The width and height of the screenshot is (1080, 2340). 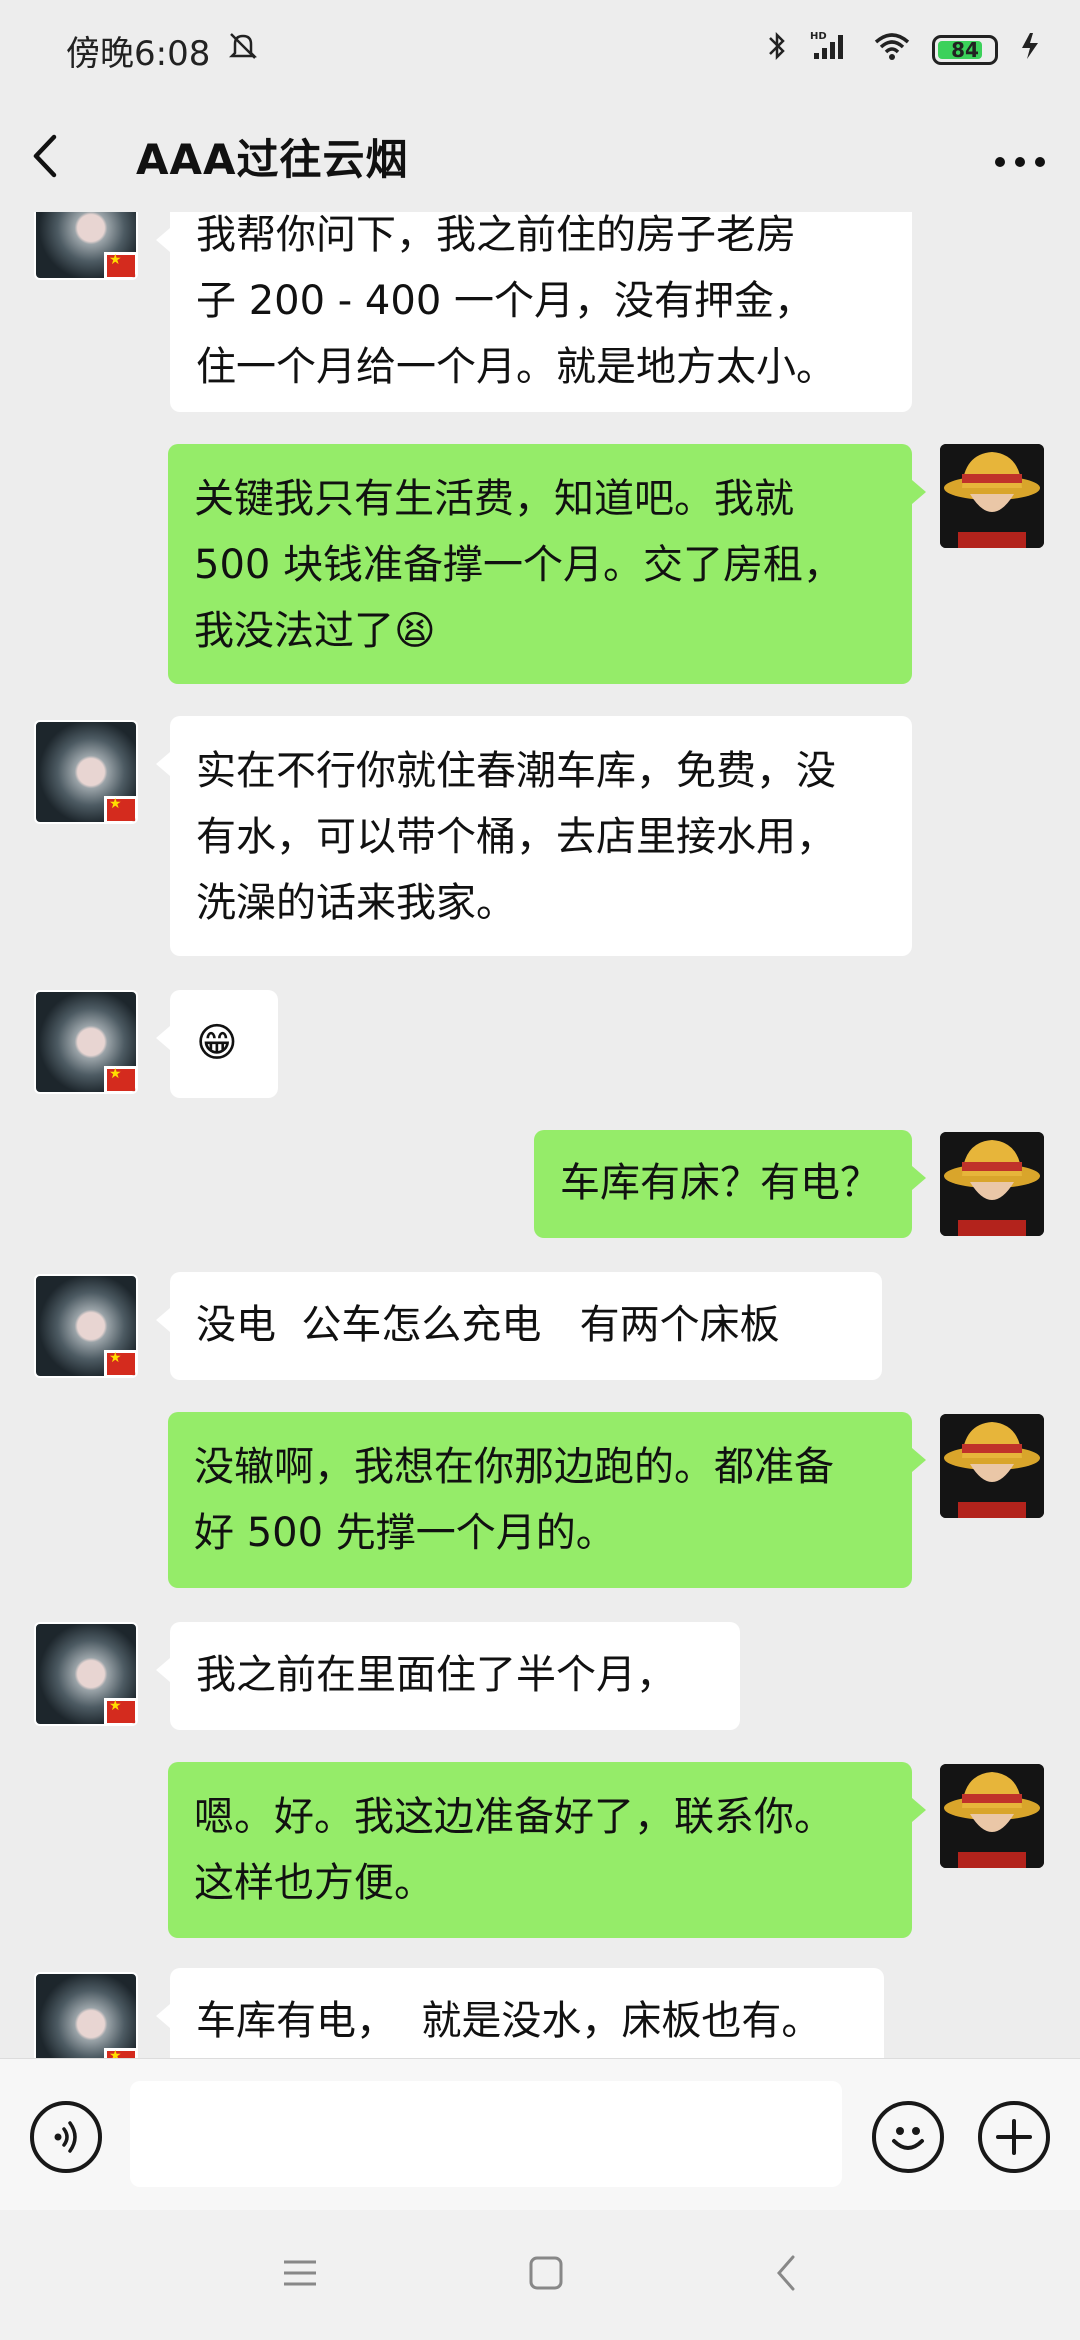 What do you see at coordinates (448, 1676) in the screenshot?
I see `message-bubble-them: 我之前在里面住了半个月，` at bounding box center [448, 1676].